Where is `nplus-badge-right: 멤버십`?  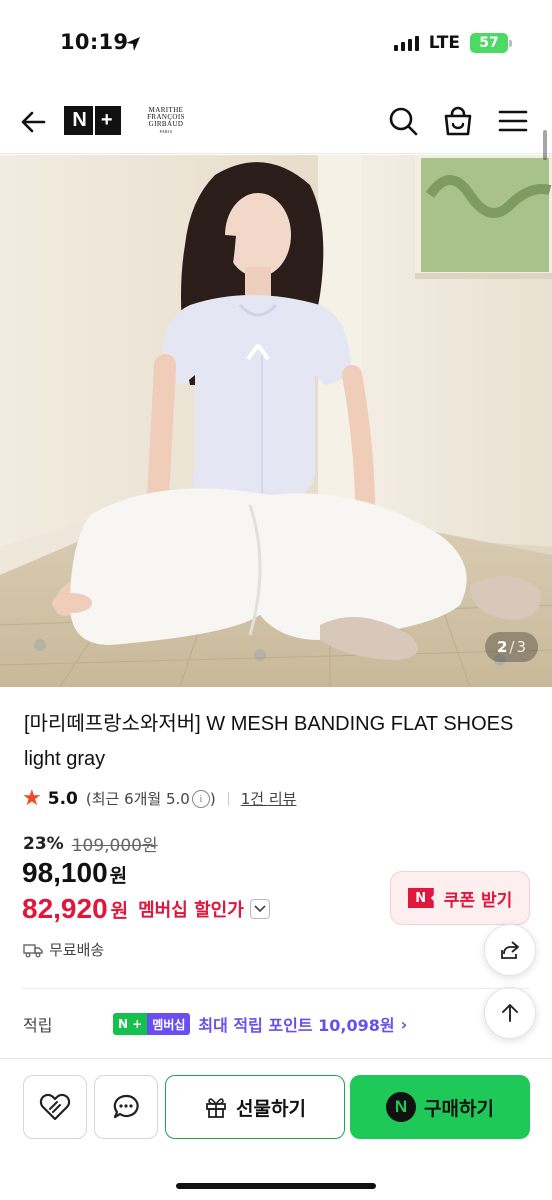
nplus-badge-right: 멤버십 is located at coordinates (169, 1024).